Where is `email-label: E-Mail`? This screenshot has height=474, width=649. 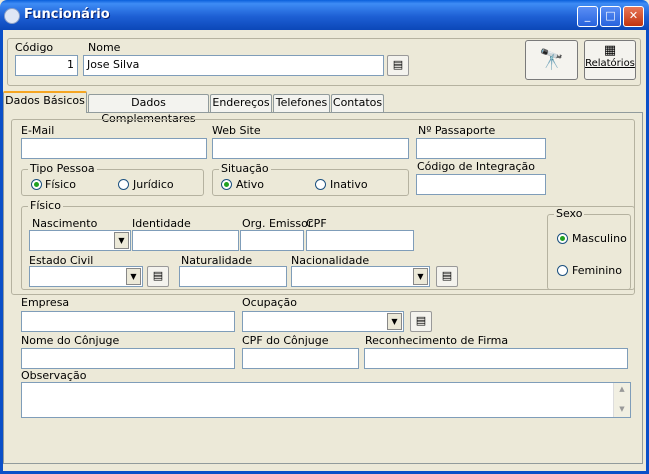 email-label: E-Mail is located at coordinates (38, 130).